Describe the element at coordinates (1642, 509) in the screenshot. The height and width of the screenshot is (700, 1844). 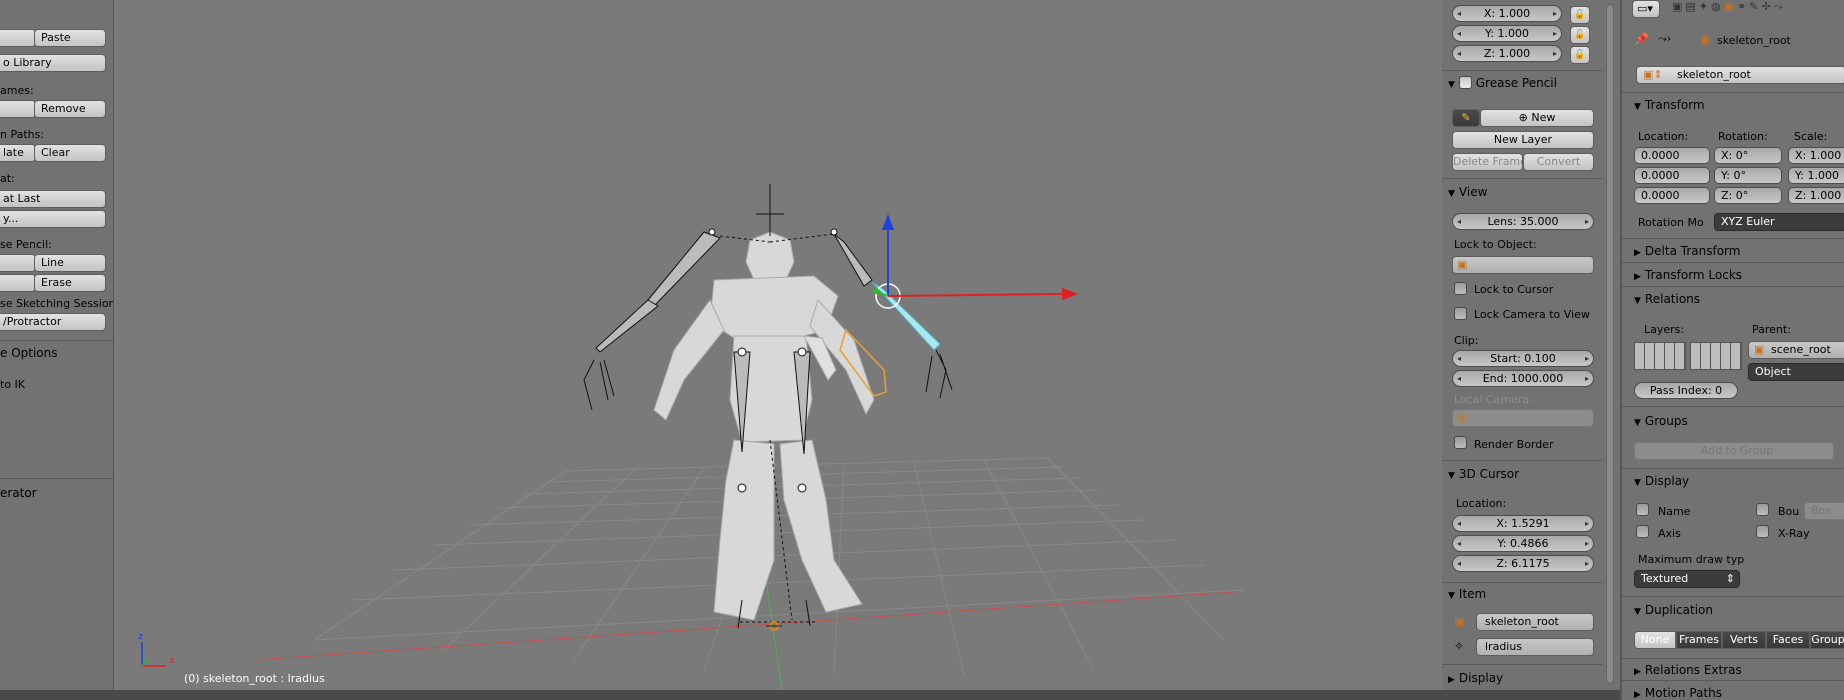
I see `name-checkbox` at that location.